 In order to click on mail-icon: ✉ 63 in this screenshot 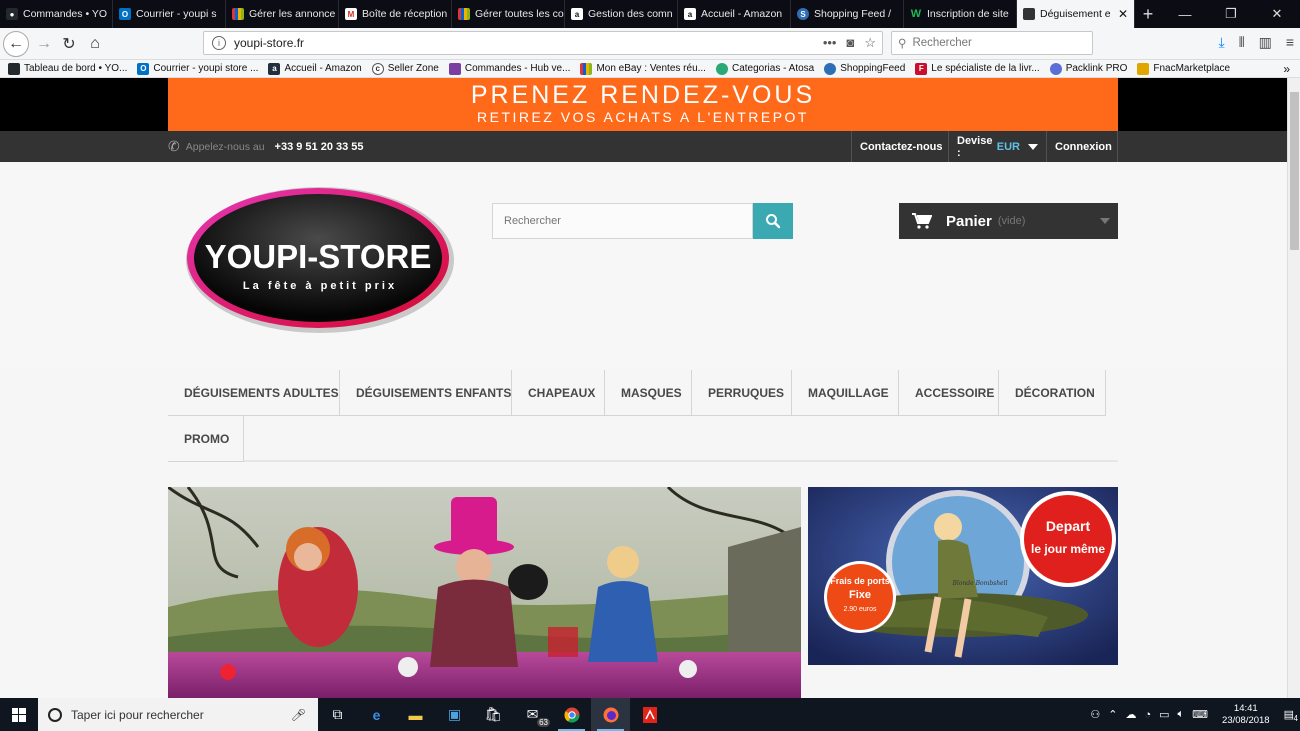, I will do `click(532, 714)`.